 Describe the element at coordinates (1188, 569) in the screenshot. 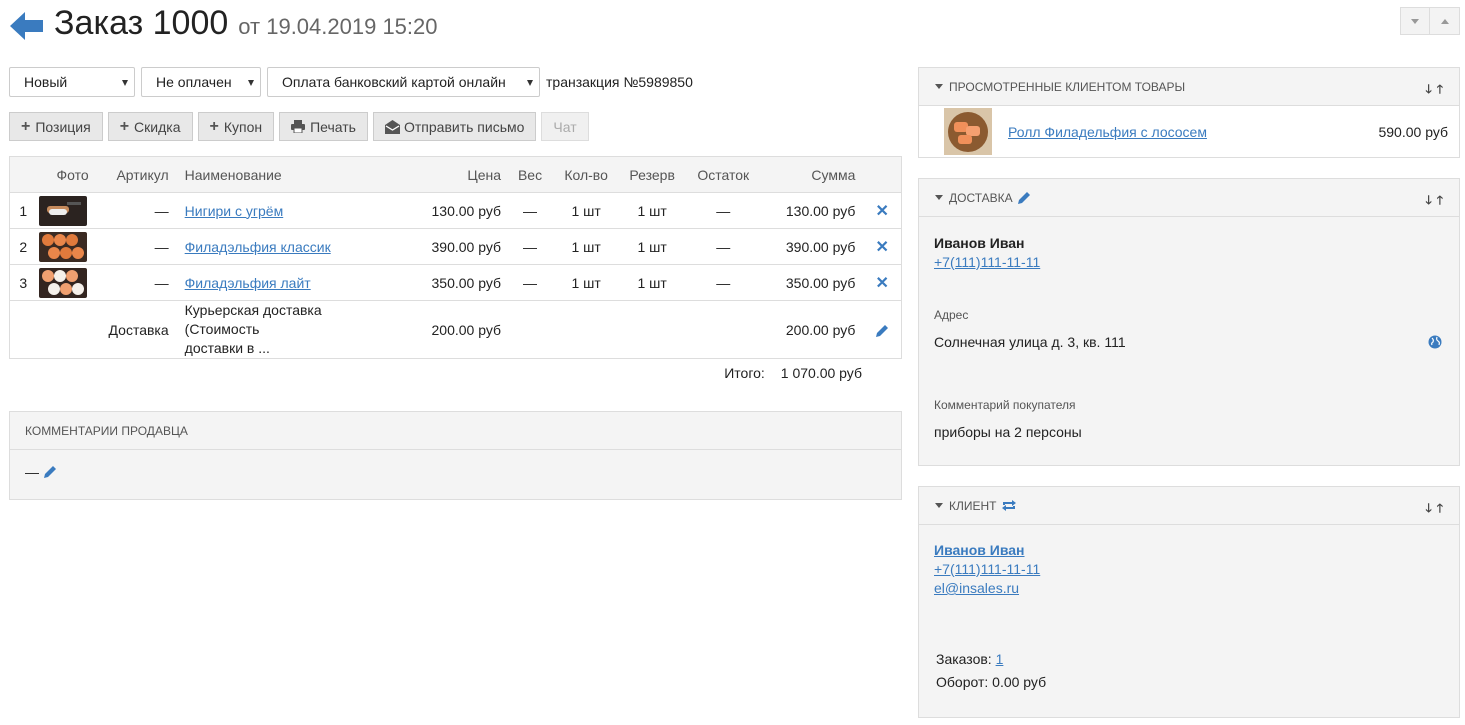

I see `client-phone-link: +7(111)111-11-11` at that location.